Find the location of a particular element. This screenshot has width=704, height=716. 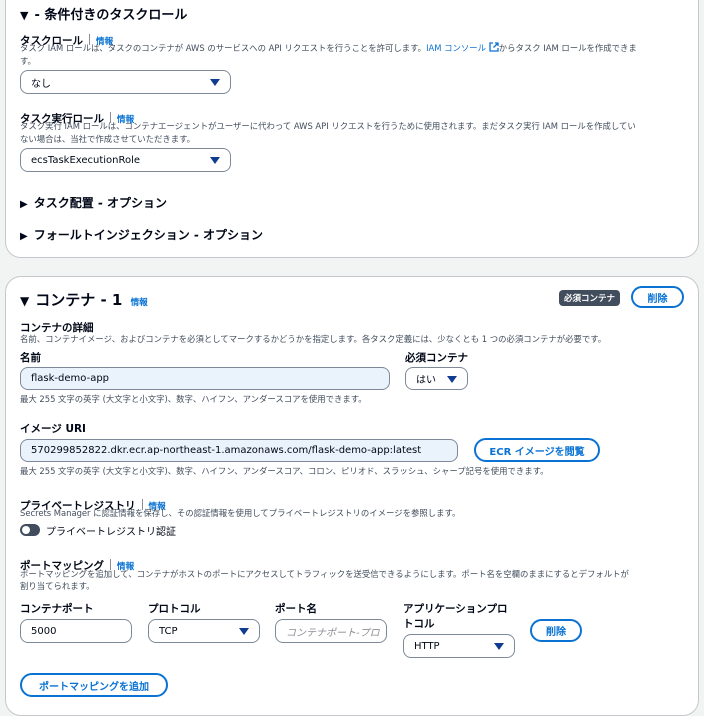

toggle-knob is located at coordinates (26, 530).